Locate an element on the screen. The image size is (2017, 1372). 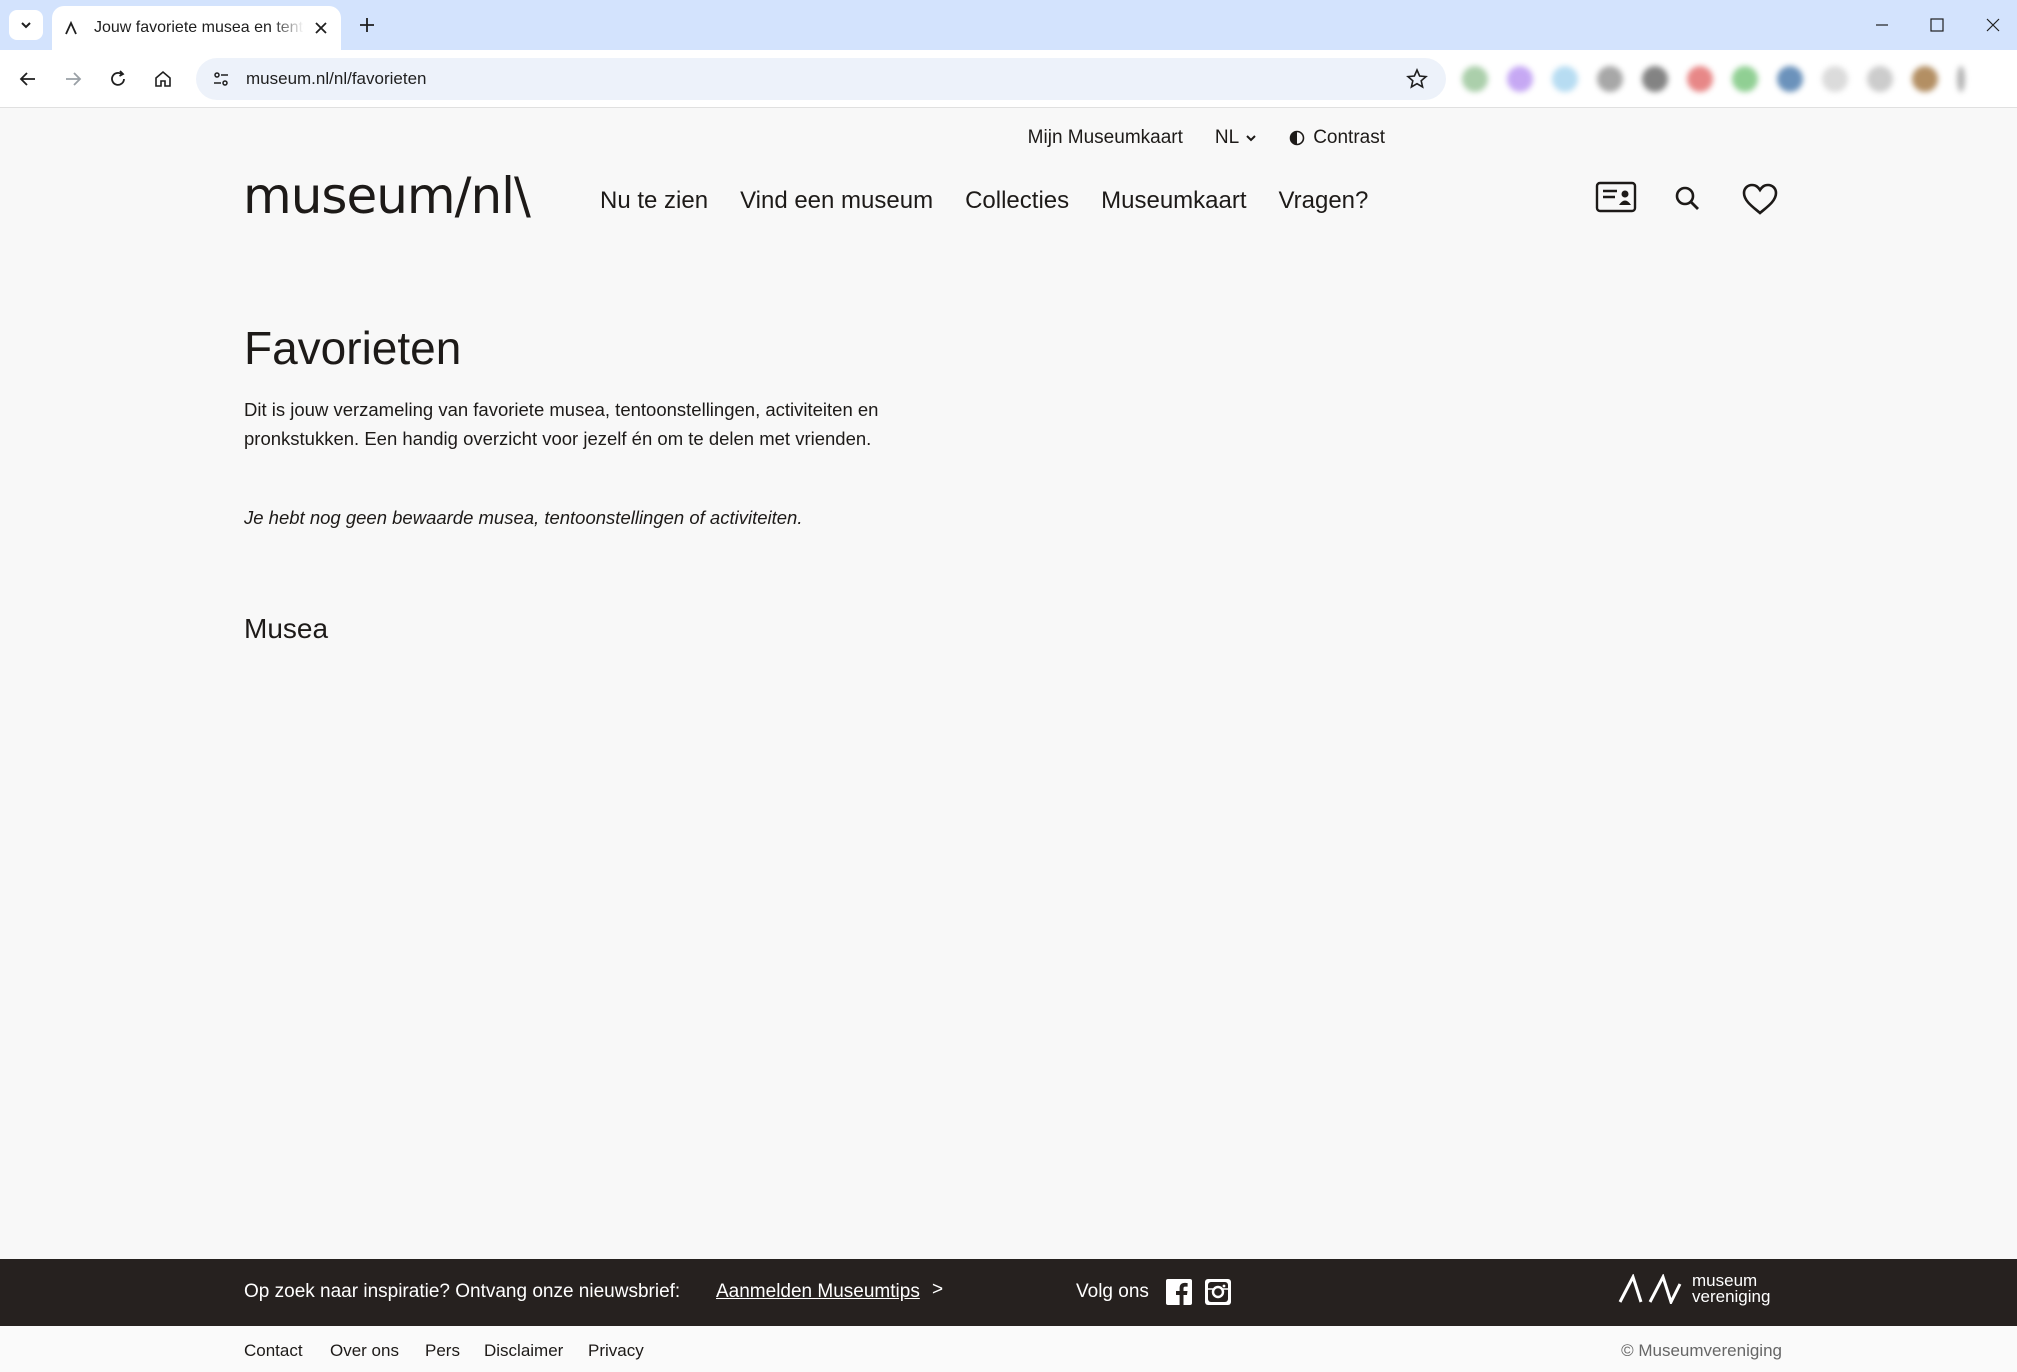
section-title-musea: Musea is located at coordinates (286, 628).